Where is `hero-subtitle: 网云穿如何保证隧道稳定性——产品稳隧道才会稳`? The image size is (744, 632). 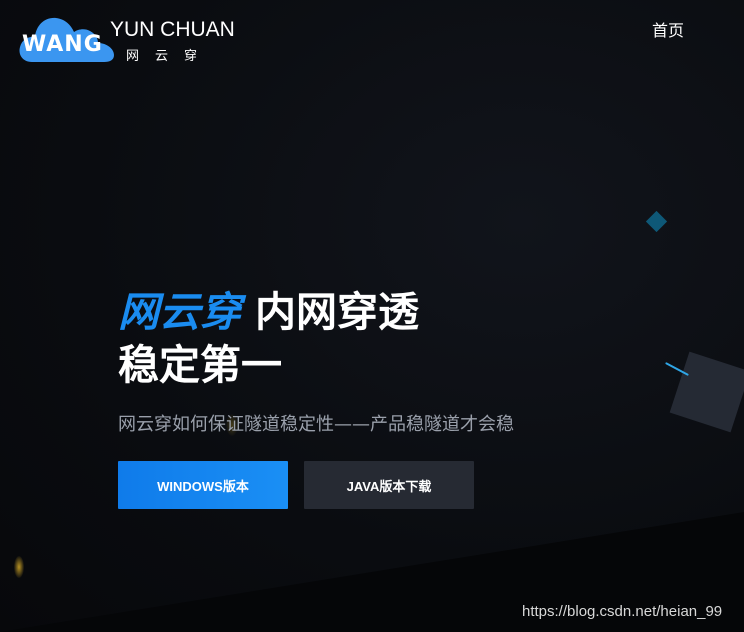 hero-subtitle: 网云穿如何保证隧道稳定性——产品稳隧道才会稳 is located at coordinates (316, 424).